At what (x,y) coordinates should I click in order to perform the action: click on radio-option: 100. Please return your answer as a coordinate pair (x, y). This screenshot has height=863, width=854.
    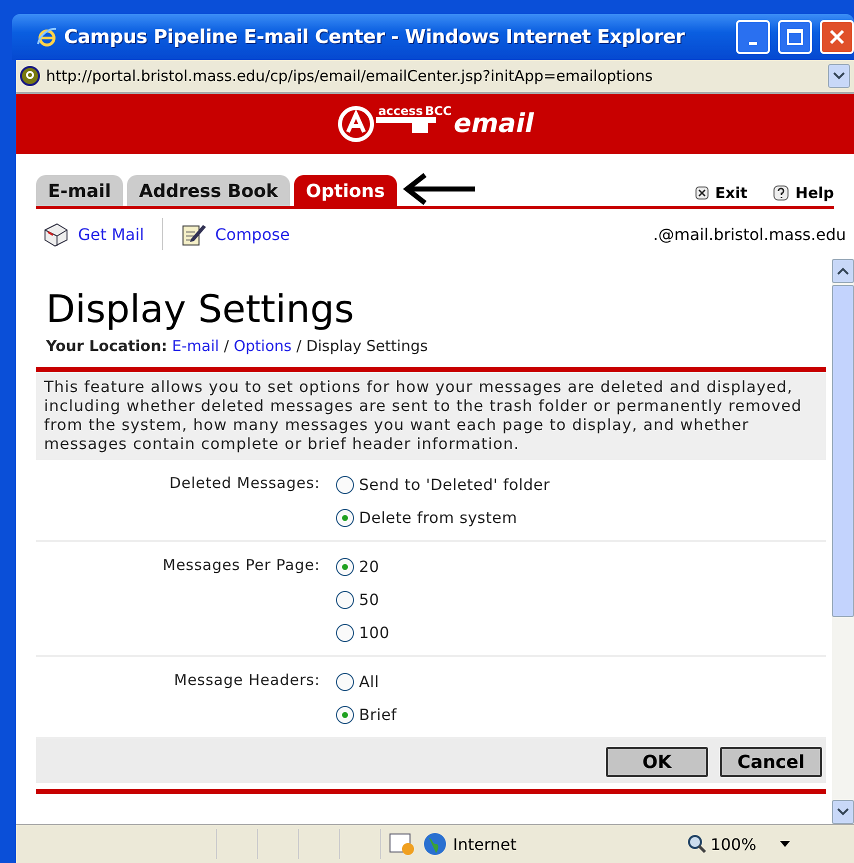
    Looking at the image, I should click on (581, 632).